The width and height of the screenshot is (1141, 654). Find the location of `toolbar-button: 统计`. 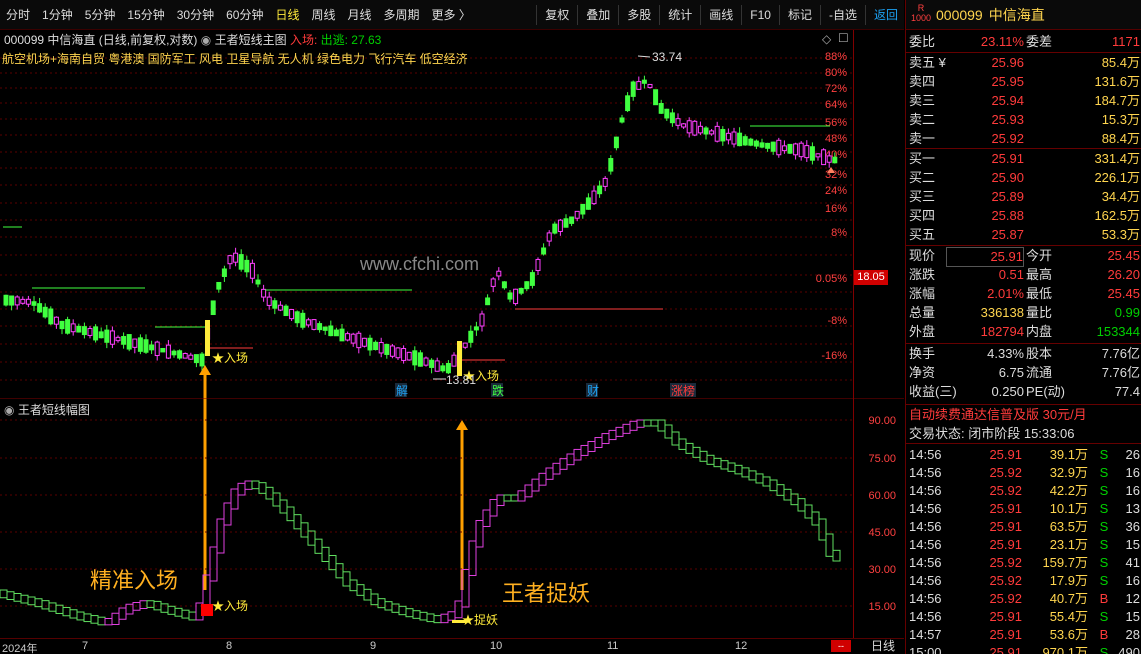

toolbar-button: 统计 is located at coordinates (680, 15).